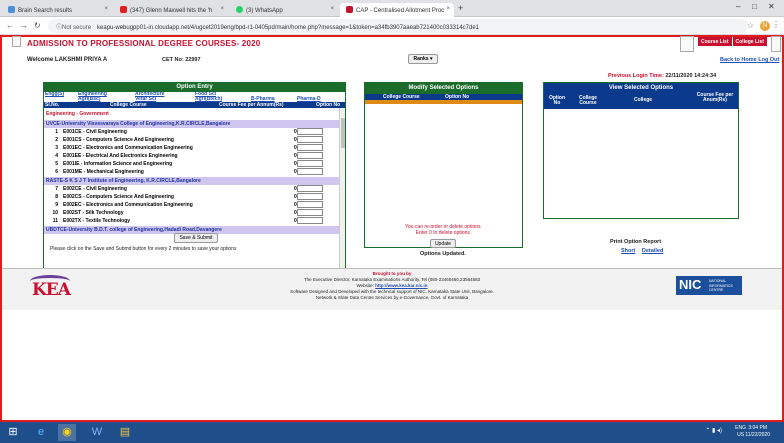 This screenshot has width=784, height=443. Describe the element at coordinates (636, 242) in the screenshot. I see `print-option-report: Print Option Report` at that location.